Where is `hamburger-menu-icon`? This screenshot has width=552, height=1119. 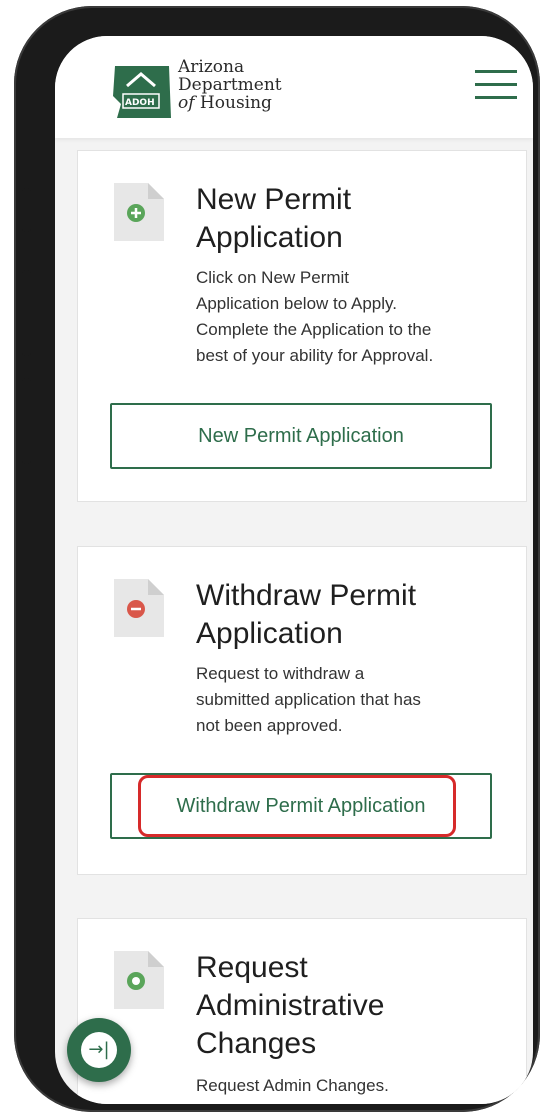
hamburger-menu-icon is located at coordinates (496, 86).